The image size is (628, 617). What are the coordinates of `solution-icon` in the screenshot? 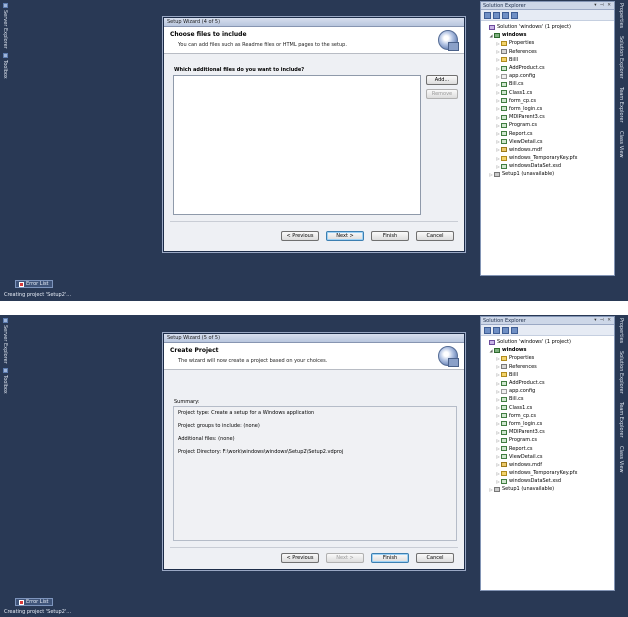 It's located at (492, 27).